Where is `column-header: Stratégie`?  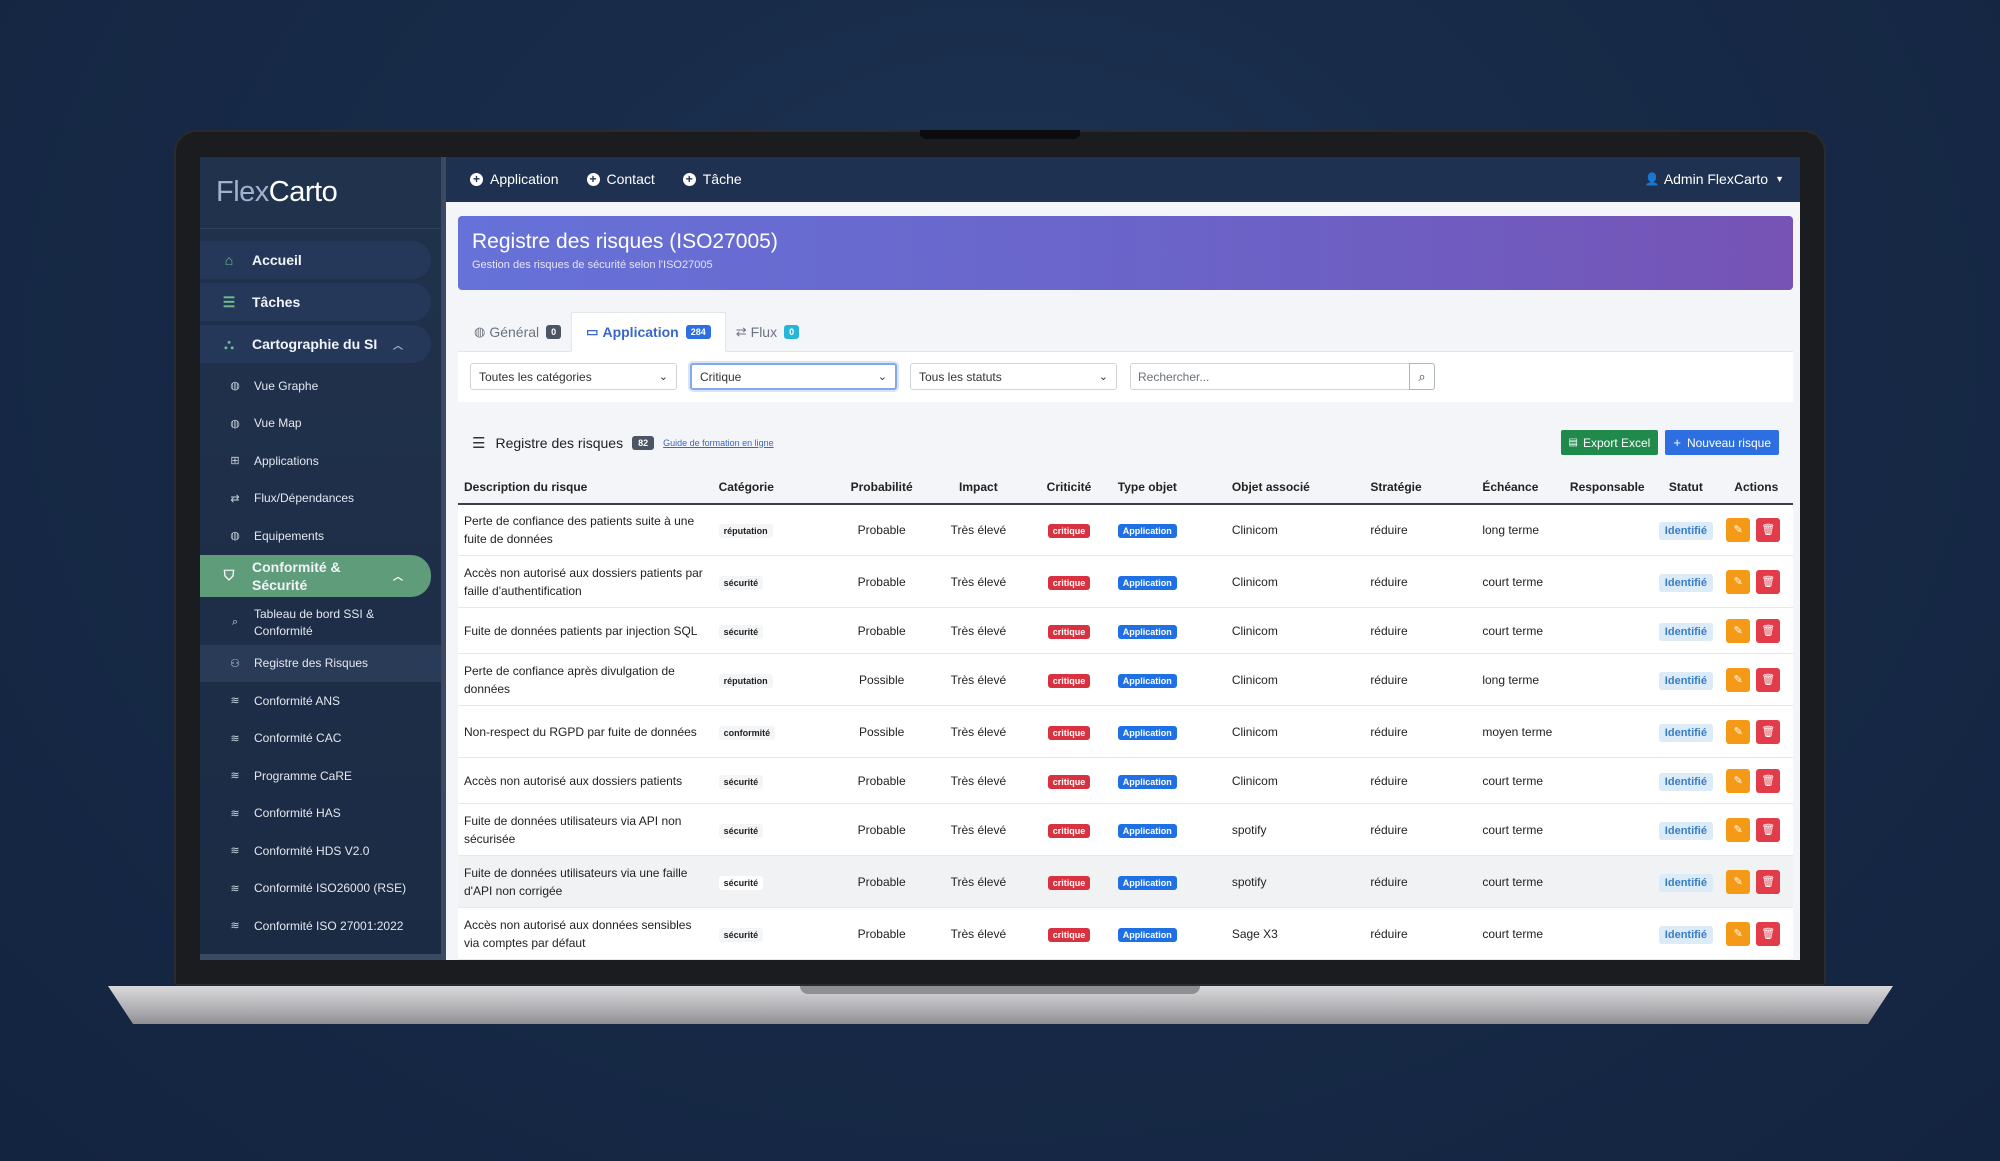
column-header: Stratégie is located at coordinates (1420, 488).